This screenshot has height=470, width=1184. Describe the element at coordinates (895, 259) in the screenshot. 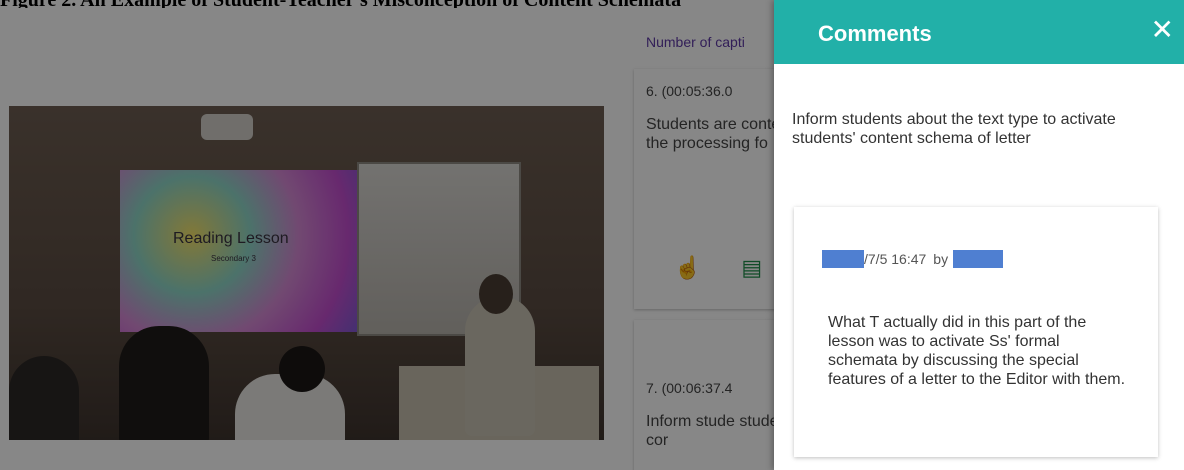

I see `comment-date: /7/5 16:47` at that location.